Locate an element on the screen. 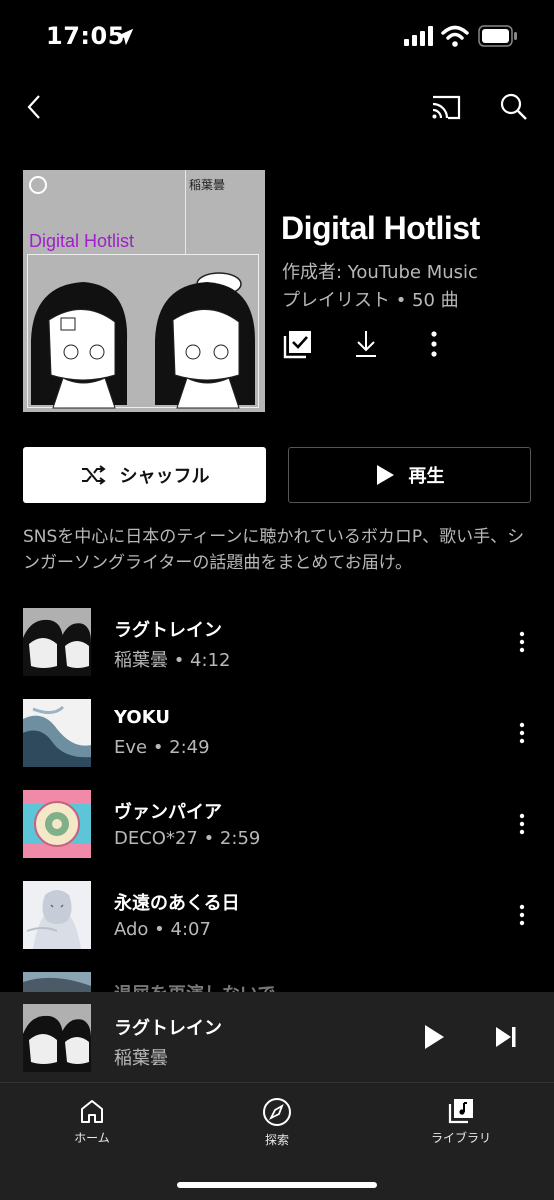 This screenshot has width=554, height=1200. home-indicator is located at coordinates (277, 1185).